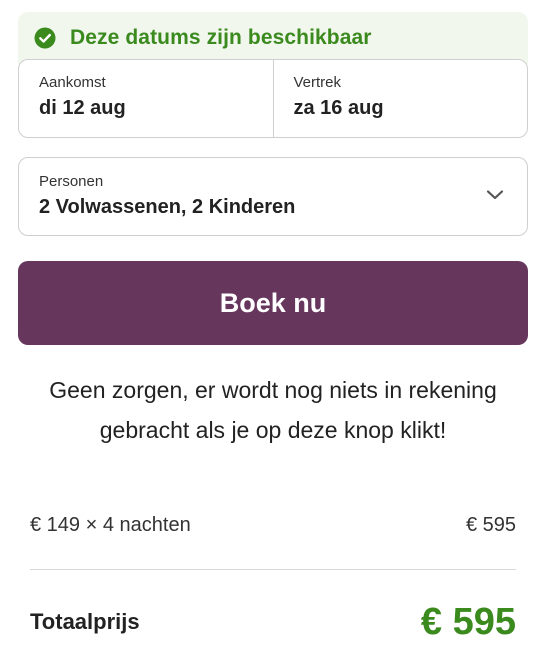 This screenshot has width=546, height=670. I want to click on book-now-button: Boek nu, so click(273, 303).